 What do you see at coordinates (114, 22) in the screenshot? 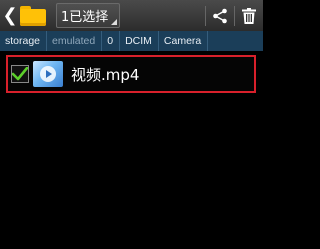
I see `dropdown-corner-icon` at bounding box center [114, 22].